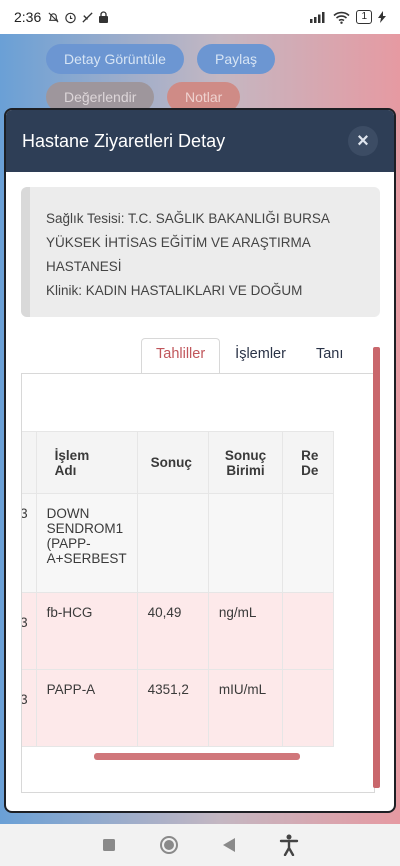 Image resolution: width=400 pixels, height=866 pixels. I want to click on system-icons: 1, so click(347, 17).